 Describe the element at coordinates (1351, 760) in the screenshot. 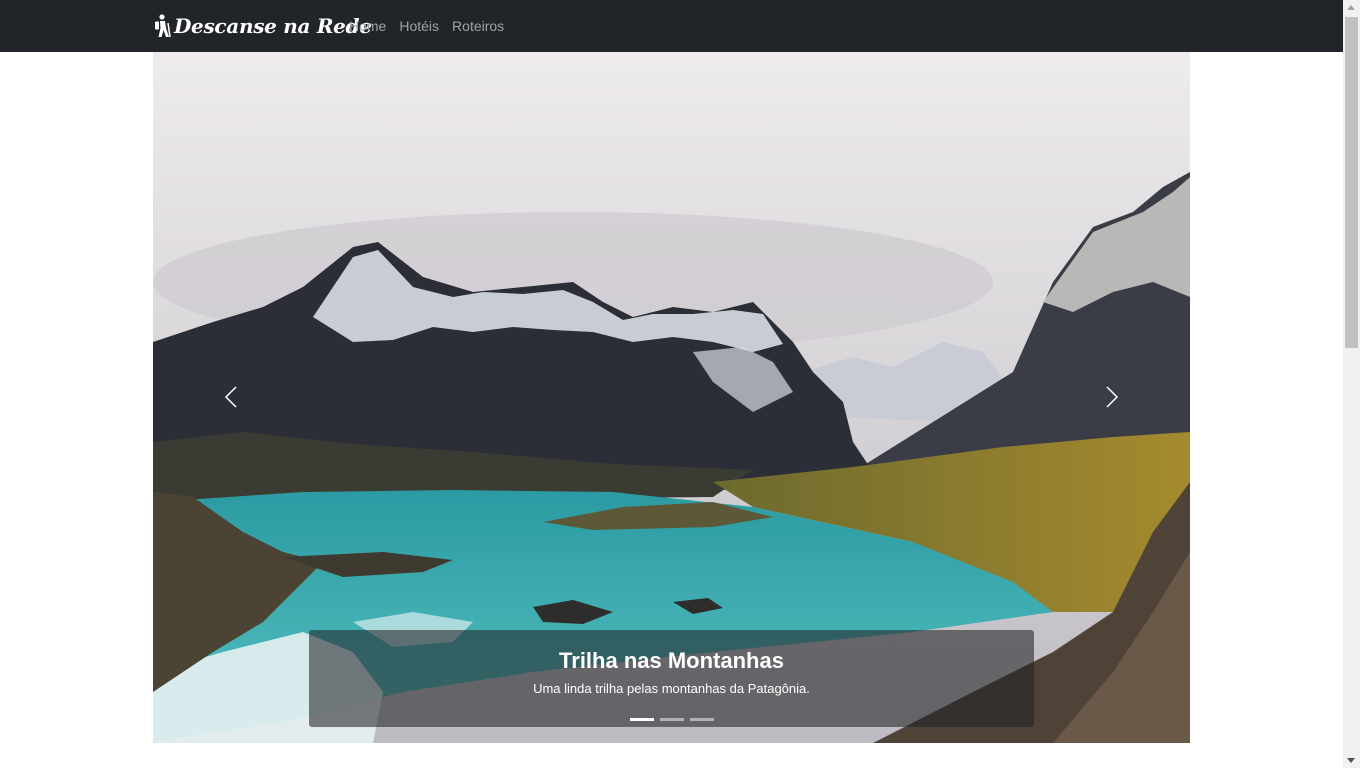

I see `scroll-down-icon` at that location.